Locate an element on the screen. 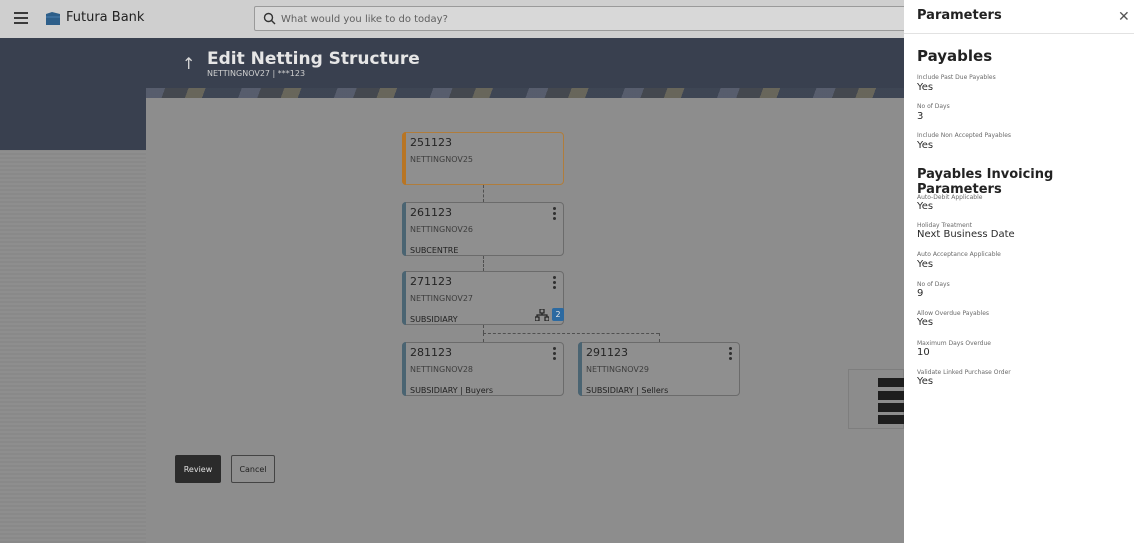  close-icon: ✕ is located at coordinates (1124, 17).